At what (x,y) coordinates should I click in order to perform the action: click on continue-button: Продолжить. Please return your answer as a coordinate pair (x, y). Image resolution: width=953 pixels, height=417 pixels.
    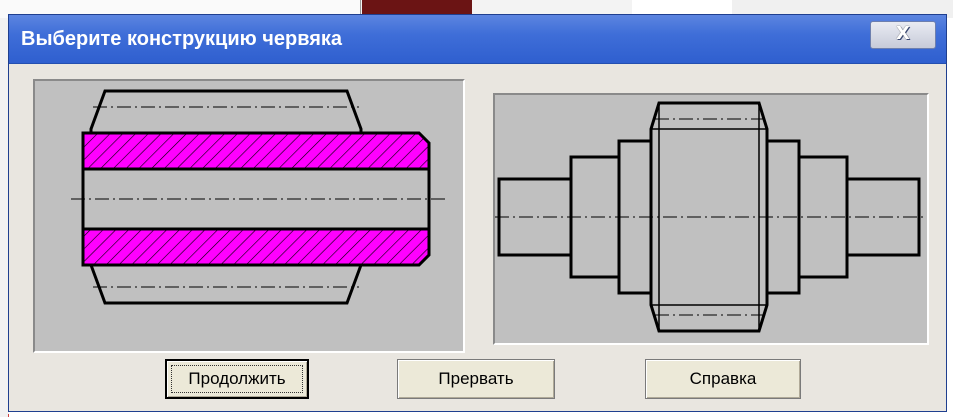
    Looking at the image, I should click on (237, 379).